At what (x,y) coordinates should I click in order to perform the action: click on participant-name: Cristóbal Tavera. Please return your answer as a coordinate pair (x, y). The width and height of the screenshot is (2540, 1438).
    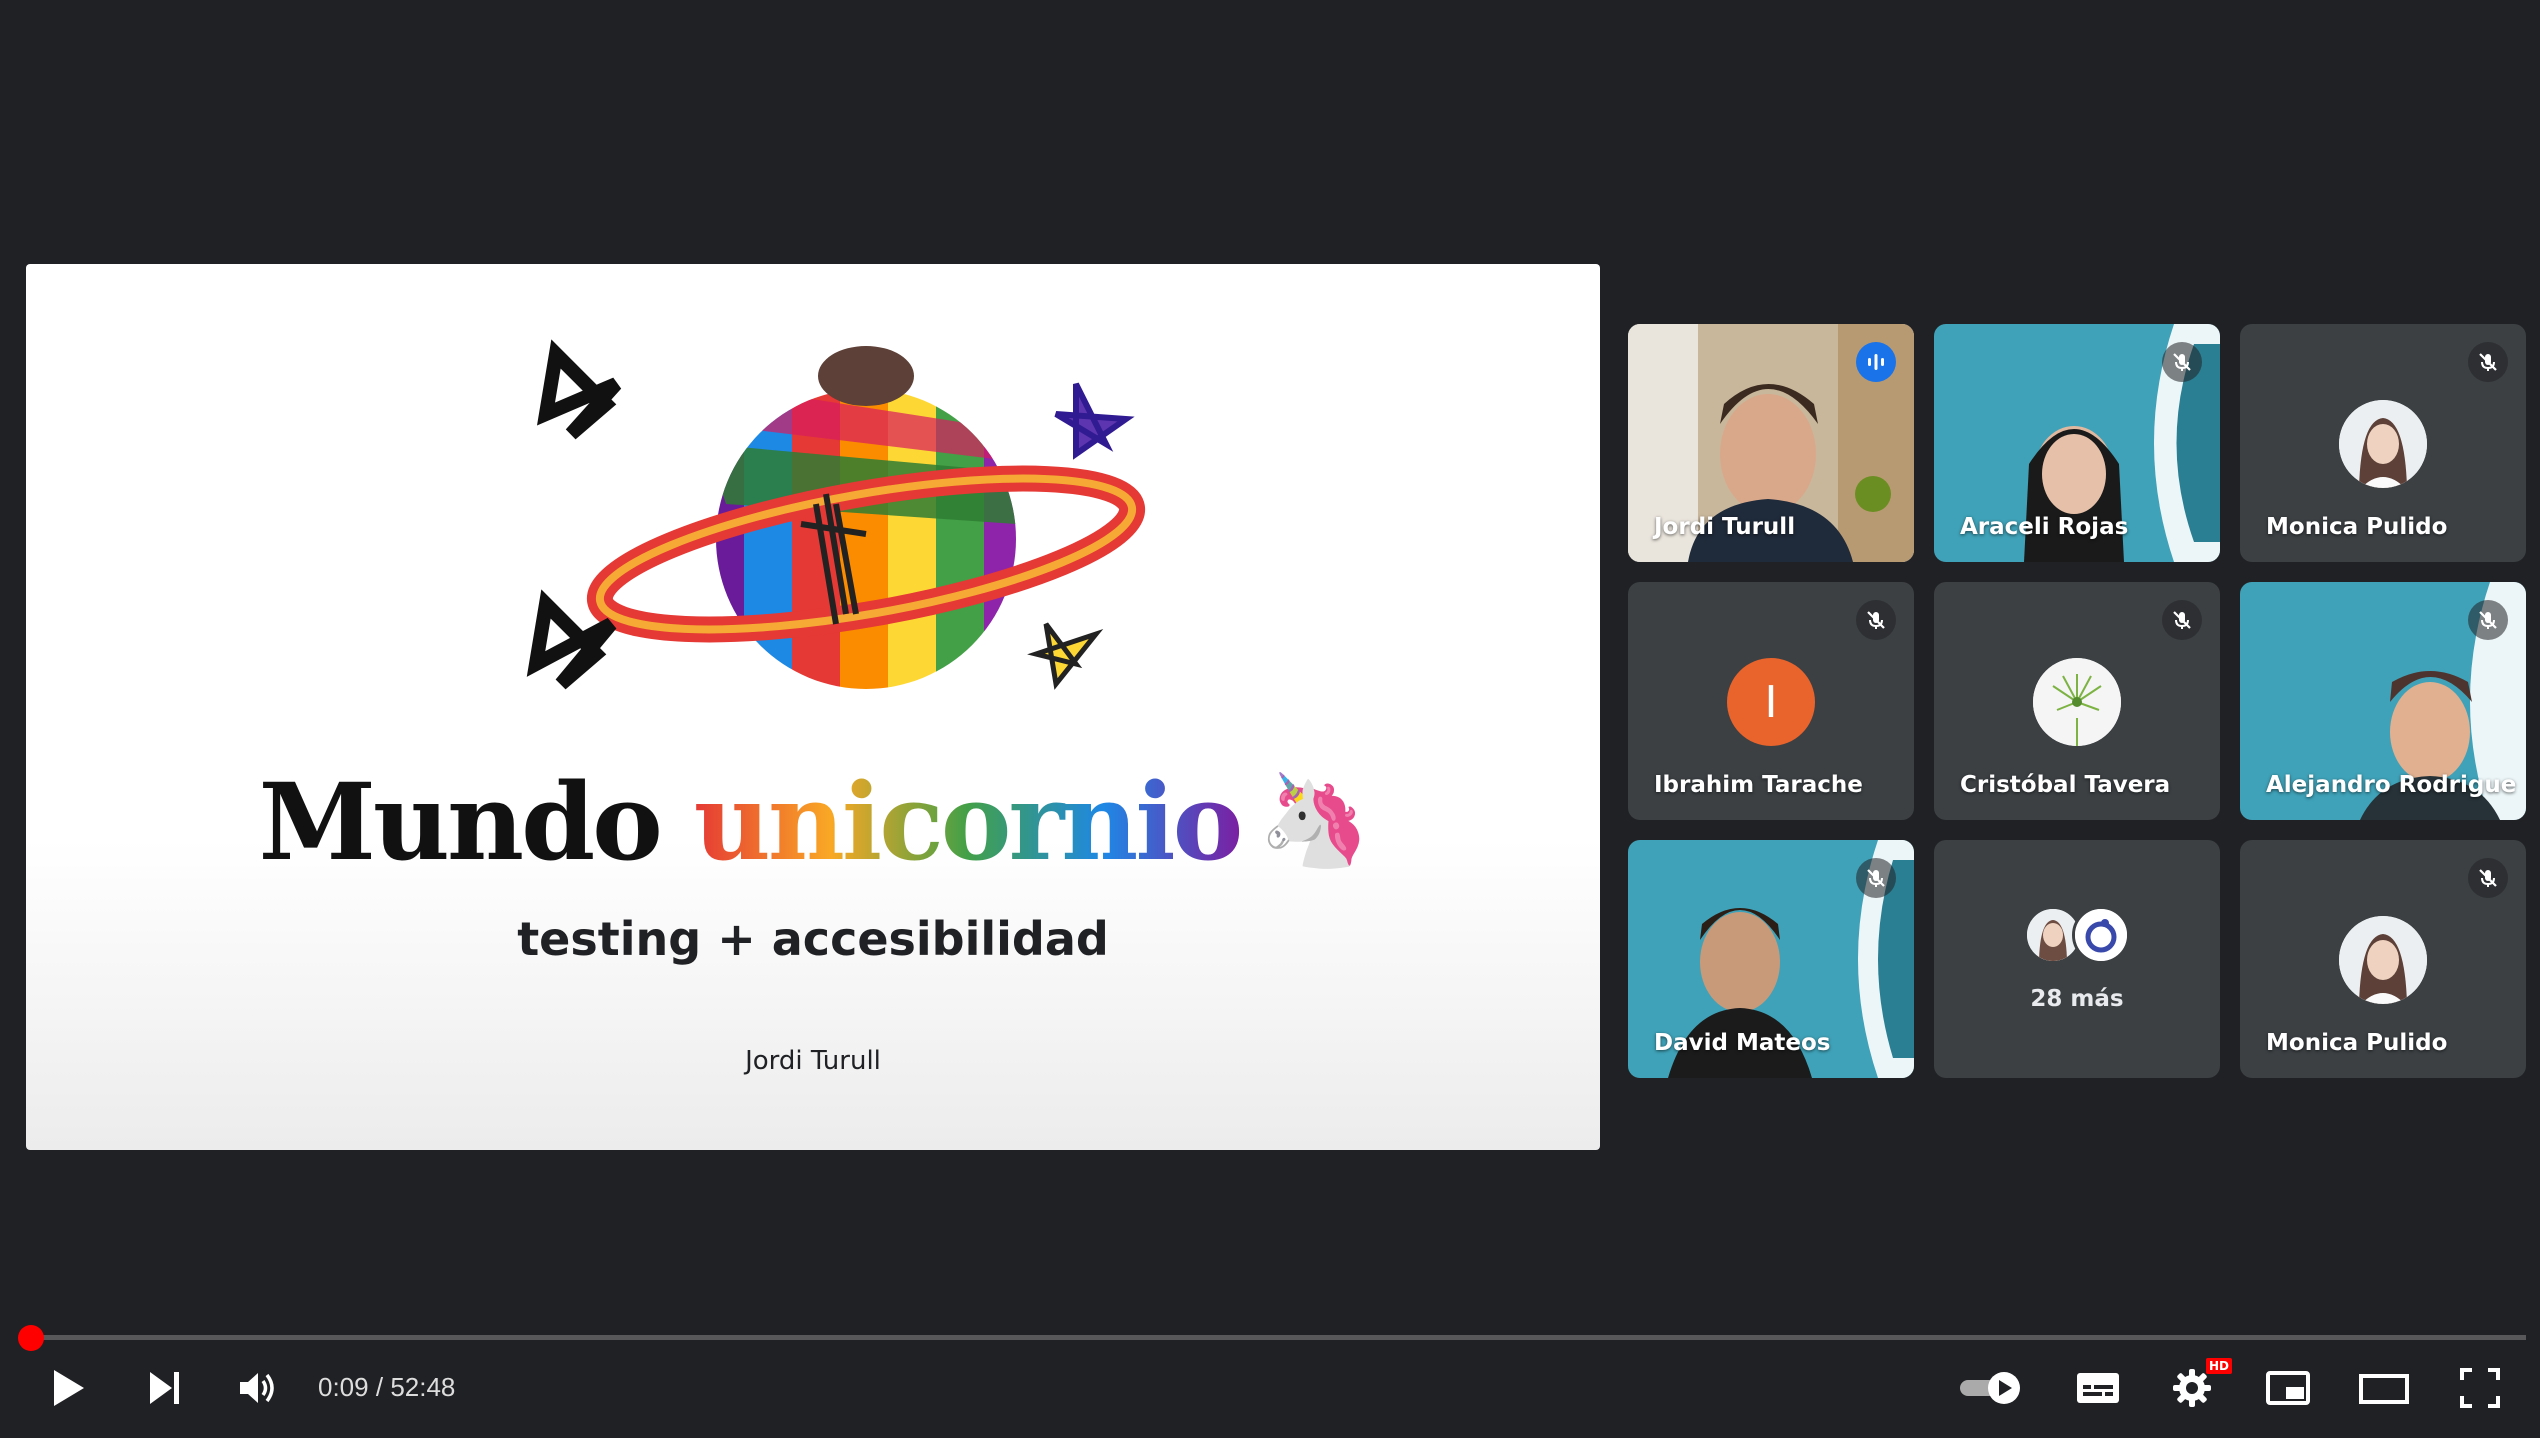
    Looking at the image, I should click on (2065, 785).